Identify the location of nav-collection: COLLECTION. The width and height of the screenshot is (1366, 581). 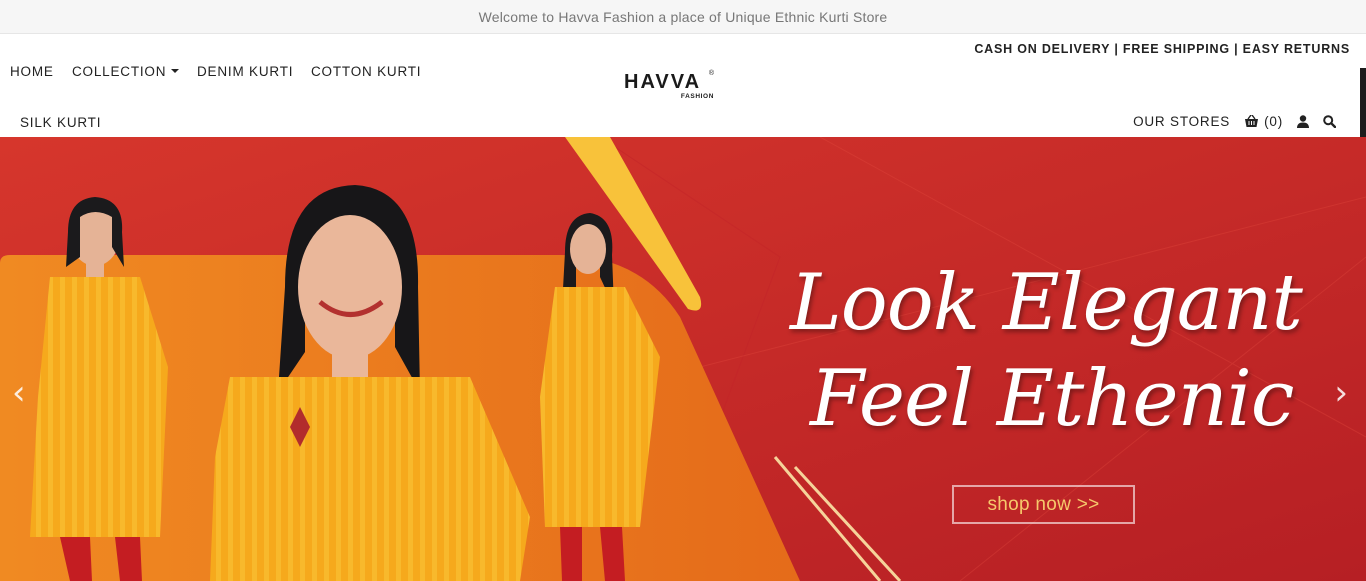
(126, 71).